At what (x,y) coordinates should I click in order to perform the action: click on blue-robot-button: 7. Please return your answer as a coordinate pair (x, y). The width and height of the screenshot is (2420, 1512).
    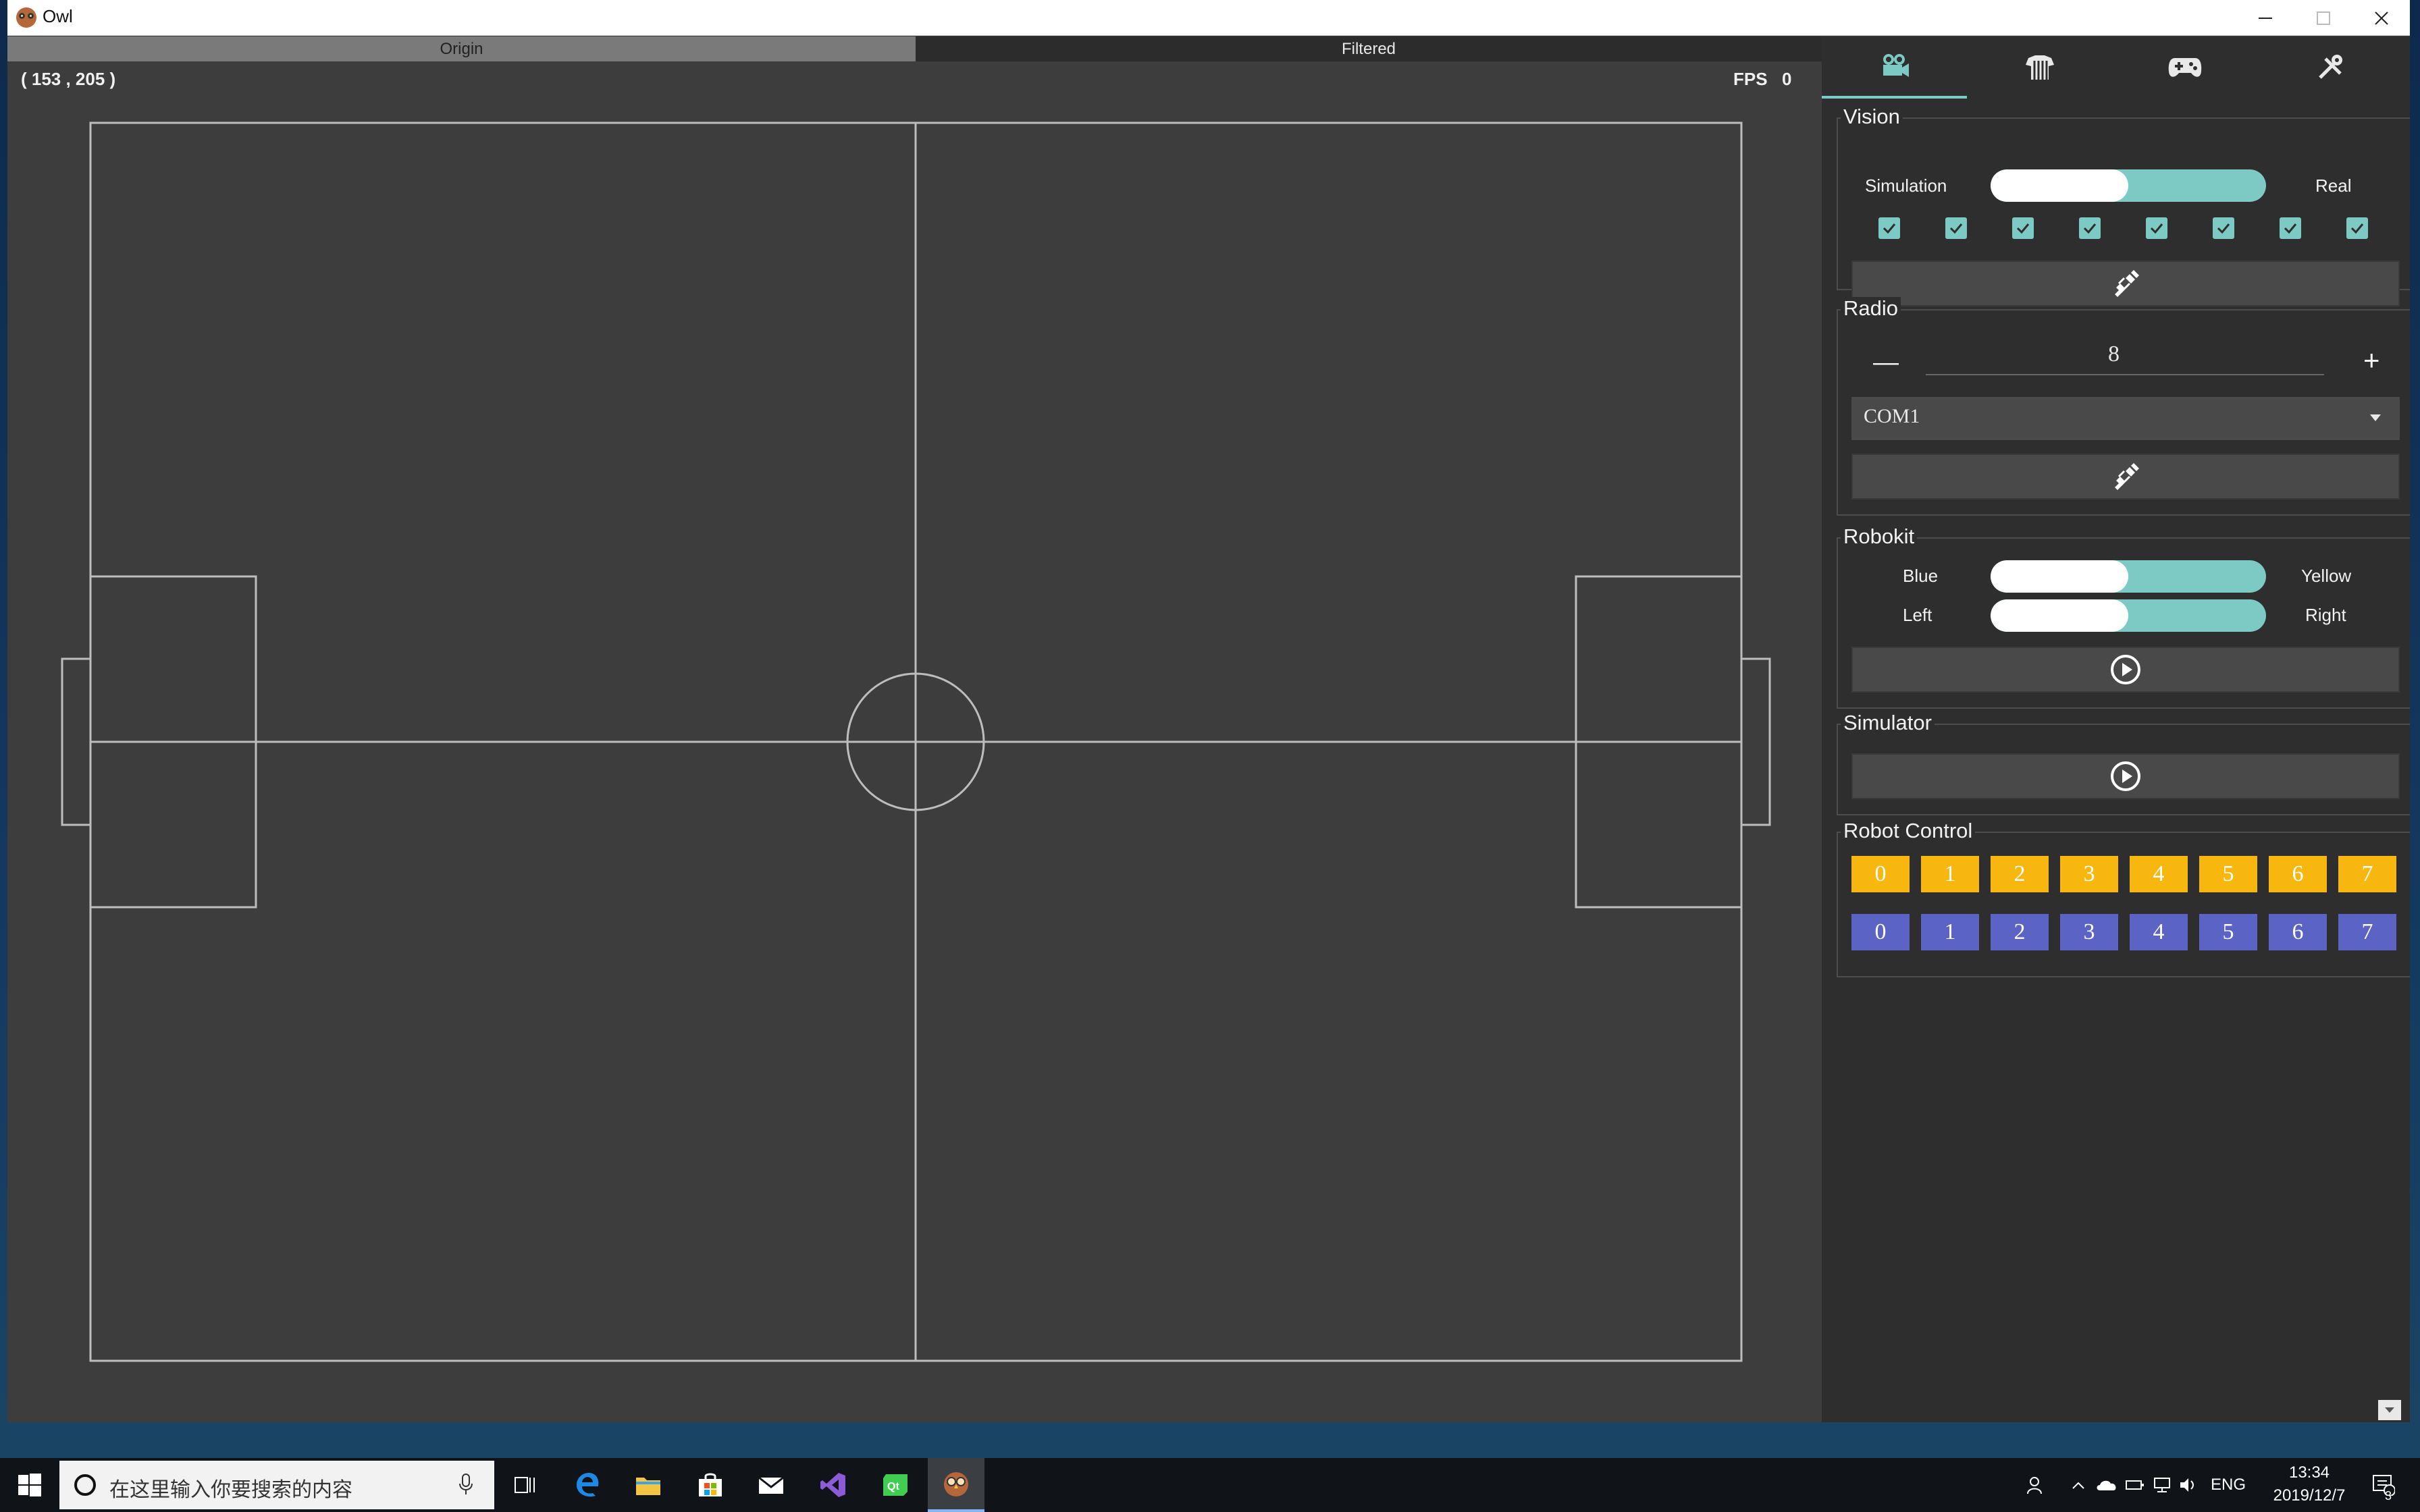
    Looking at the image, I should click on (2367, 932).